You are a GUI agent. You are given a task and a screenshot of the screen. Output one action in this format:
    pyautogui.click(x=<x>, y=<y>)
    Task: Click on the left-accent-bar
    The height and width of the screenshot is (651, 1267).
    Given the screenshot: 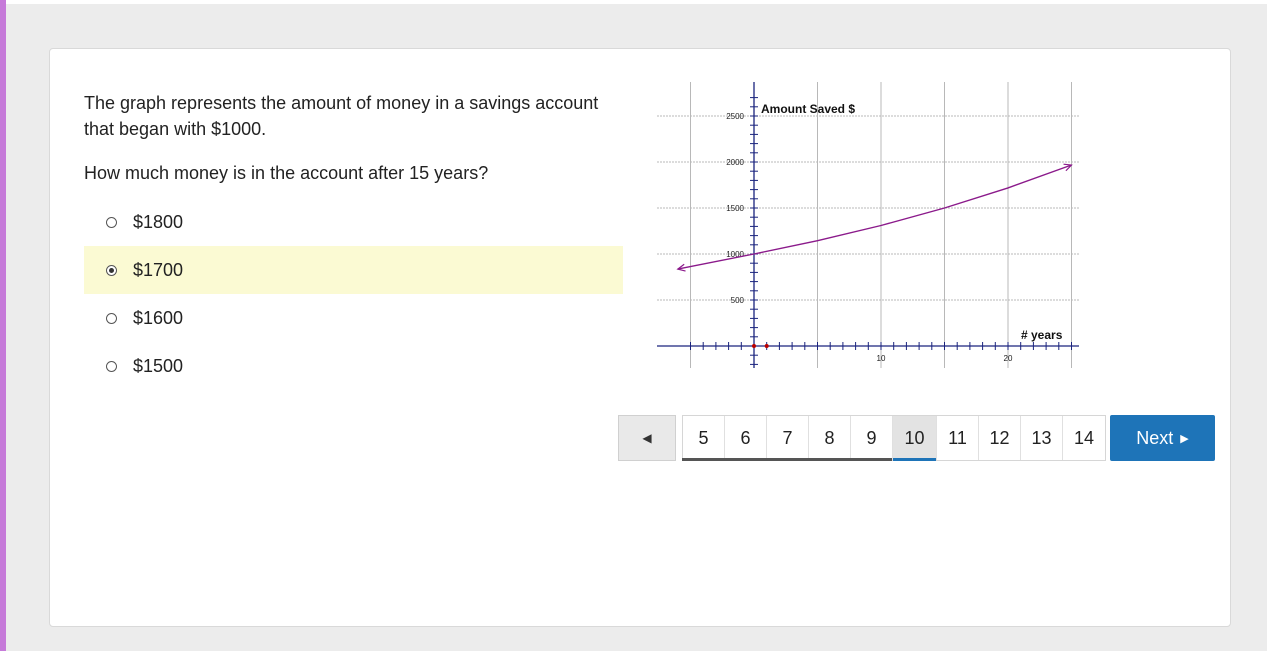 What is the action you would take?
    pyautogui.click(x=3, y=325)
    